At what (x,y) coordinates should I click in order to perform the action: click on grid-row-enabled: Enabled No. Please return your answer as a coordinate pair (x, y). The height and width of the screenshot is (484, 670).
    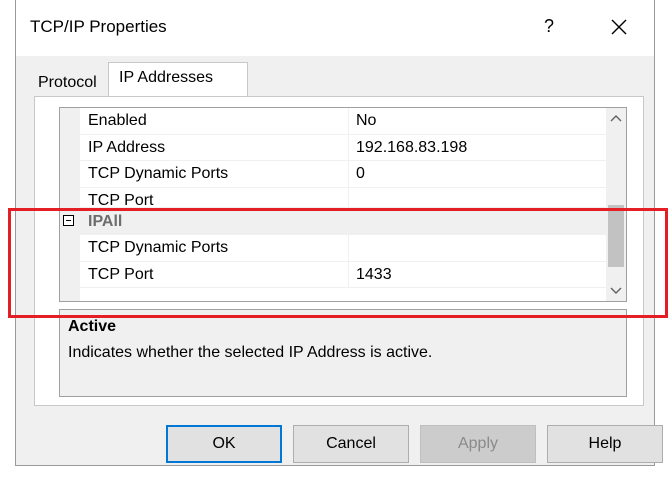
    Looking at the image, I should click on (344, 121).